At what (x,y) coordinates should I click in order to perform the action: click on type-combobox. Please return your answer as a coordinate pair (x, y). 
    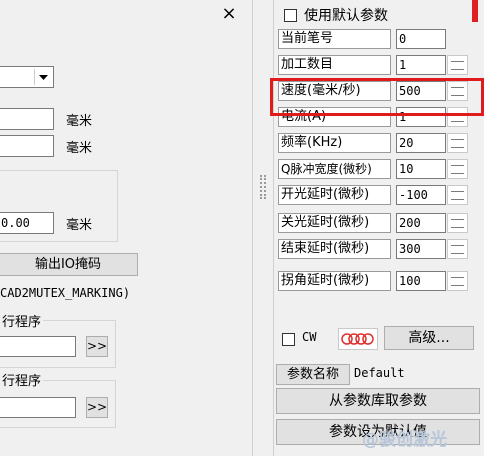
    Looking at the image, I should click on (27, 77).